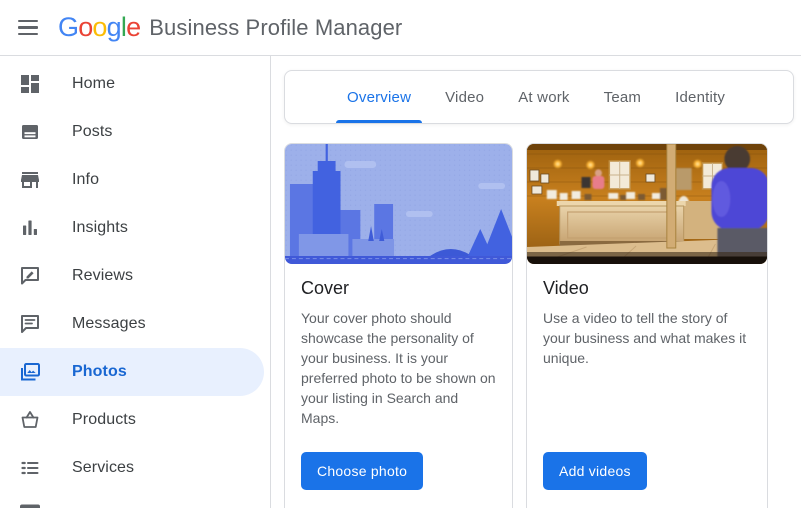  Describe the element at coordinates (104, 419) in the screenshot. I see `sidebar-item-label: Products` at that location.